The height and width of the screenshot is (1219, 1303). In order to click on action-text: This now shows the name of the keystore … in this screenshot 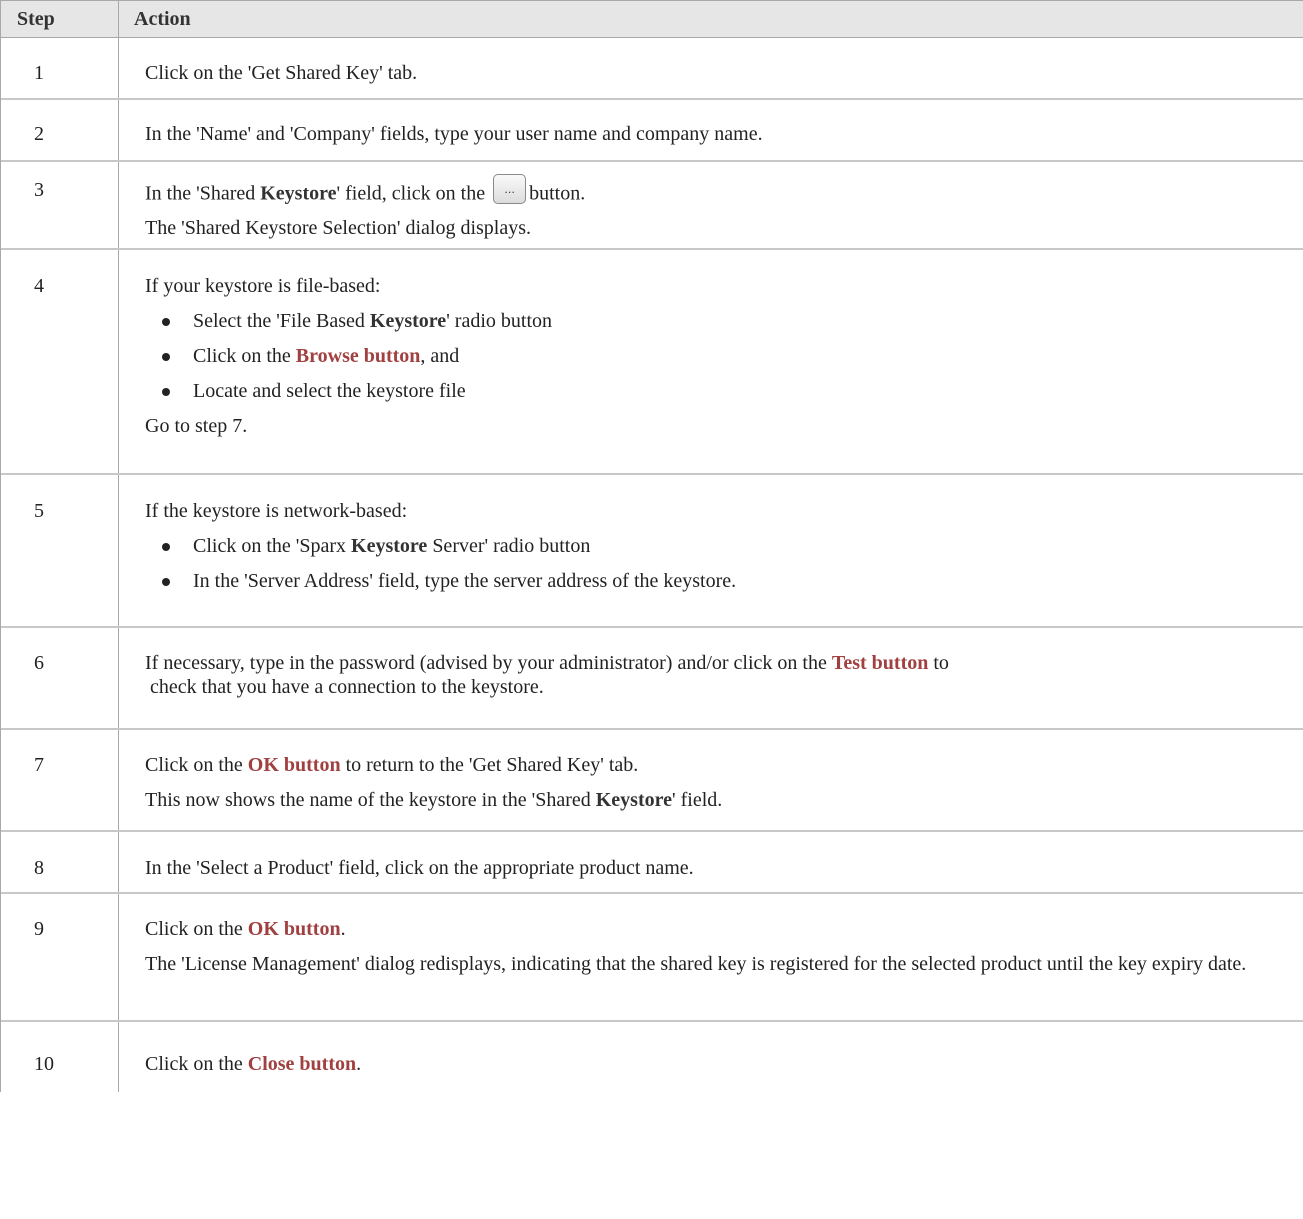, I will do `click(714, 800)`.